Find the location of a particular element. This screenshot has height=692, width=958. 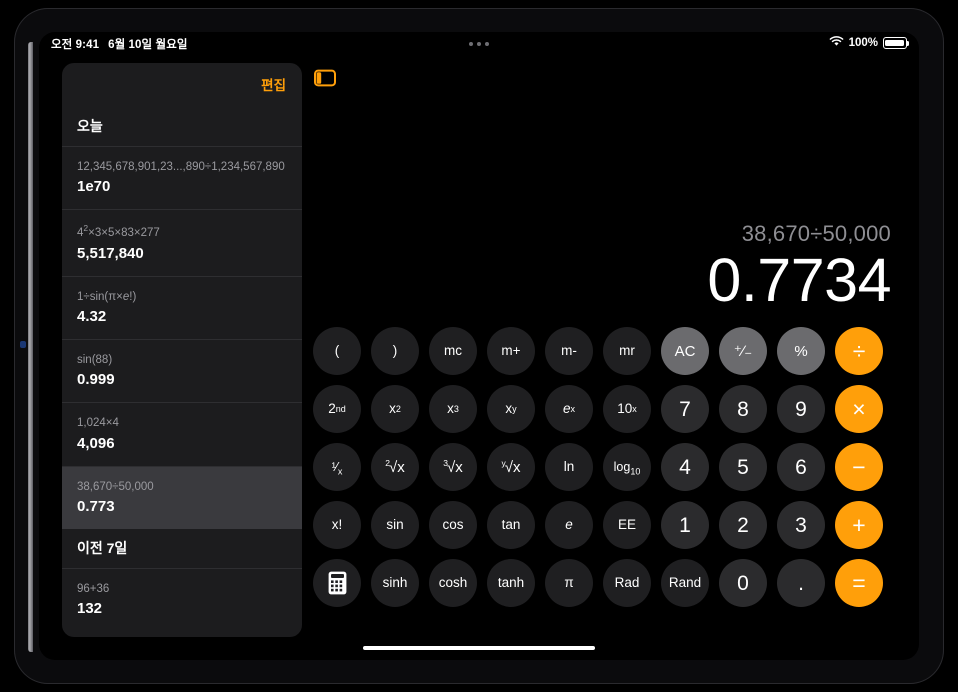

edit-button: 편집 is located at coordinates (273, 84).